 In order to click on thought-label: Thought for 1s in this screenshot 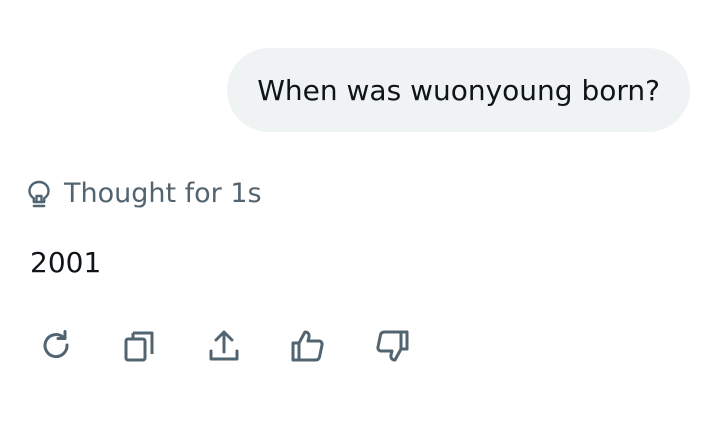, I will do `click(163, 193)`.